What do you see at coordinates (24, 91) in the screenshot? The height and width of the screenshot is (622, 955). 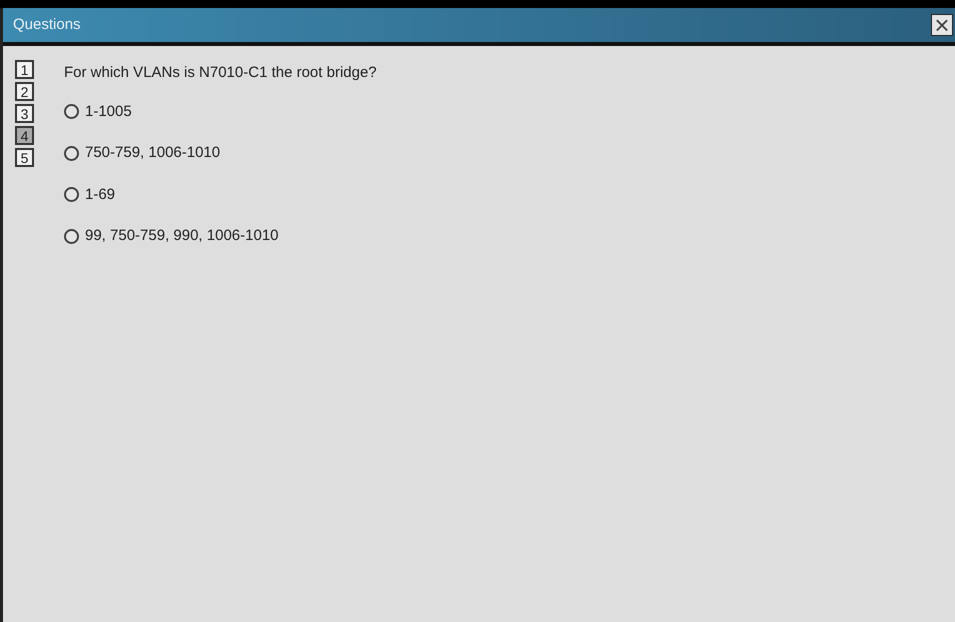 I see `question-number-button: 2` at bounding box center [24, 91].